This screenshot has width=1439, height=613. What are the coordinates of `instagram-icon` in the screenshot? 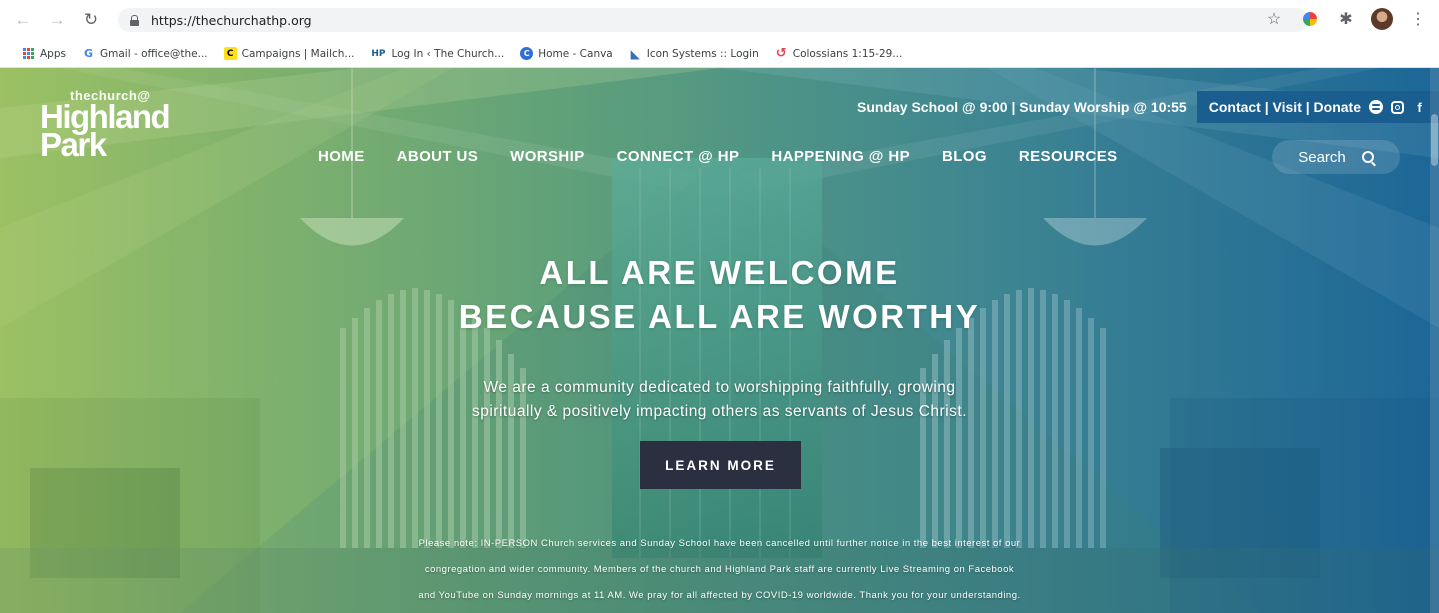 It's located at (1397, 107).